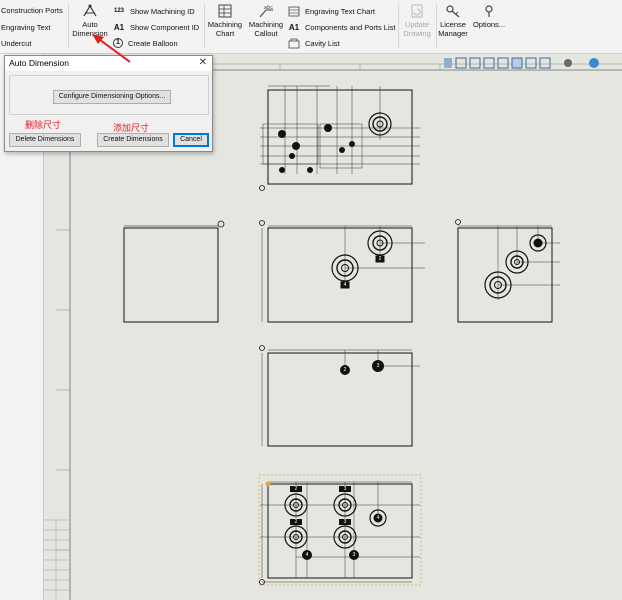  I want to click on red-arrow-annotation, so click(111, 48).